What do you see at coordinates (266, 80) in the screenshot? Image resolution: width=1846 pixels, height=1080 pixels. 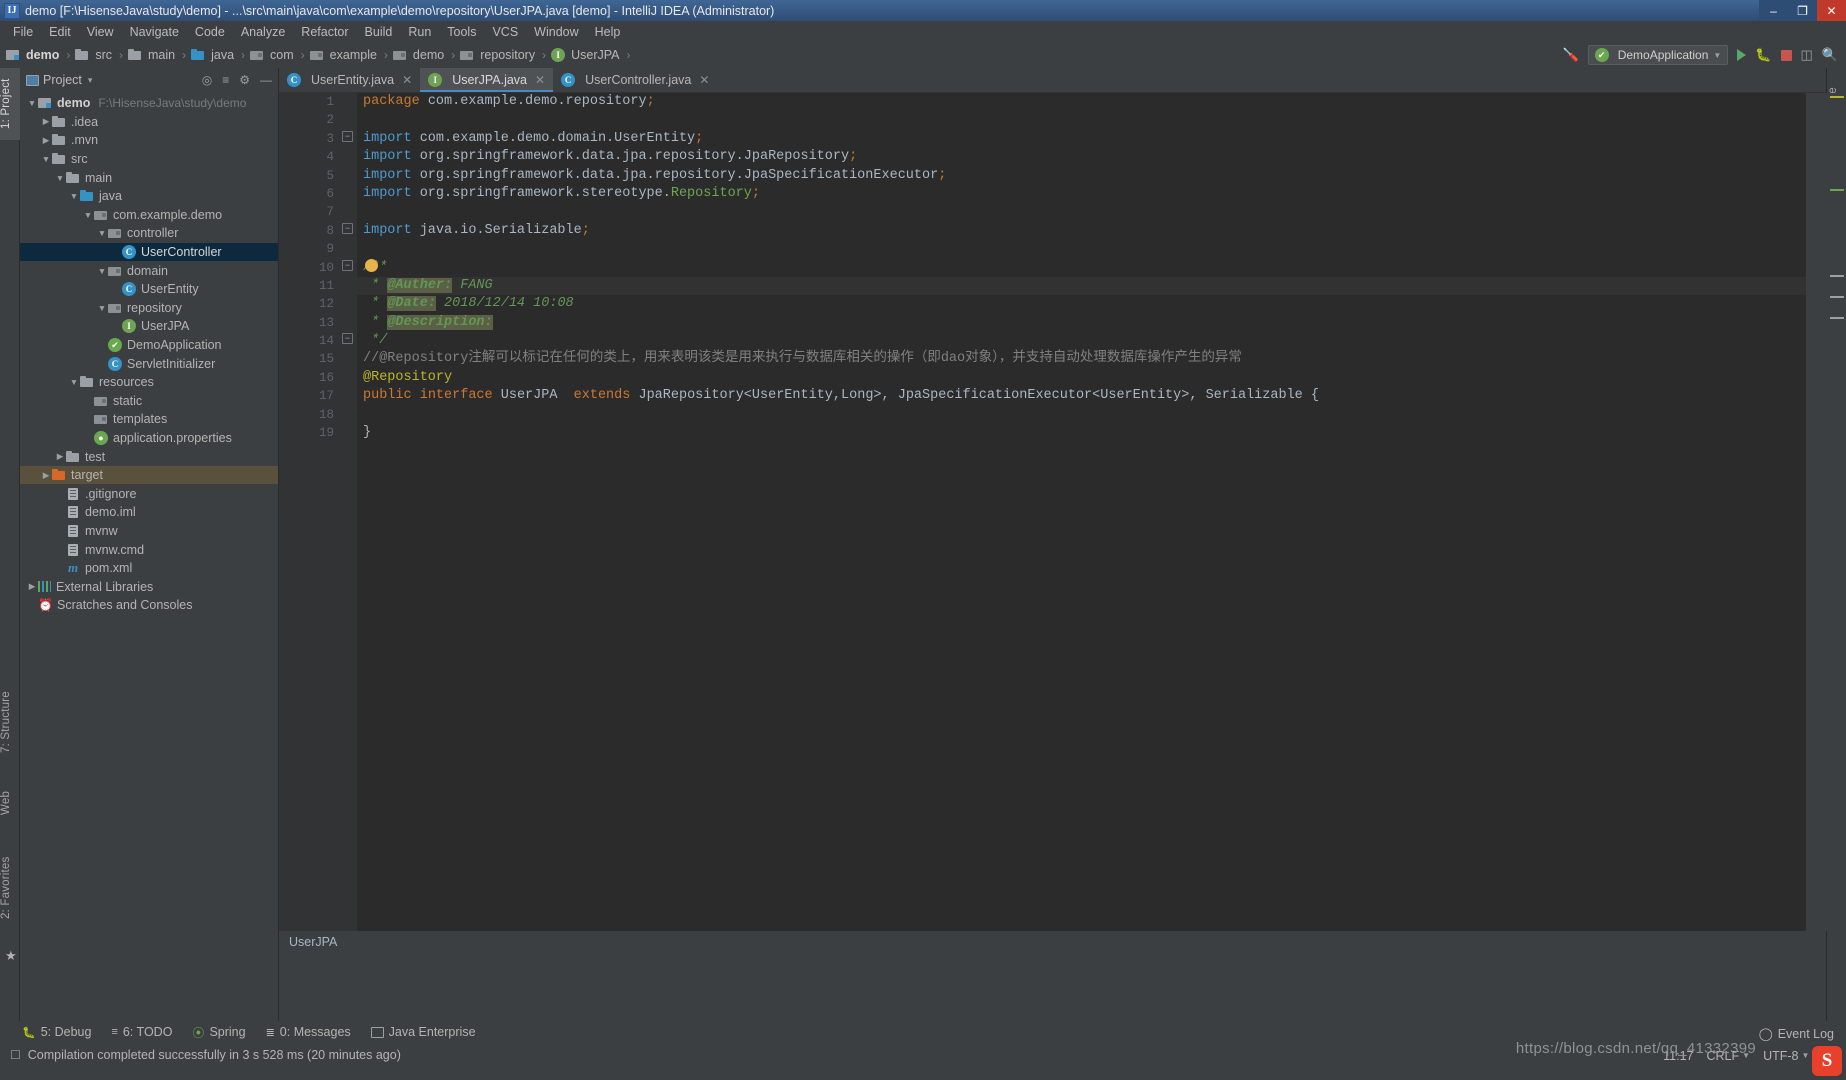 I see `hide-icon: —` at bounding box center [266, 80].